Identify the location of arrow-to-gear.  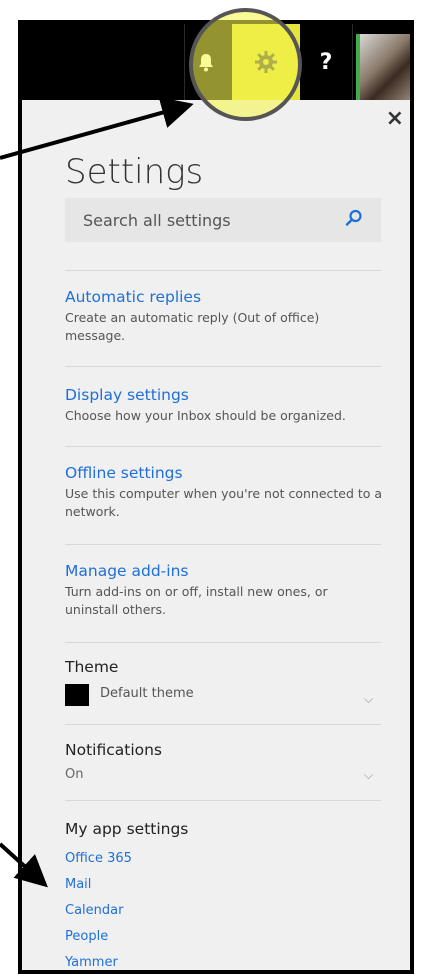
(97, 128).